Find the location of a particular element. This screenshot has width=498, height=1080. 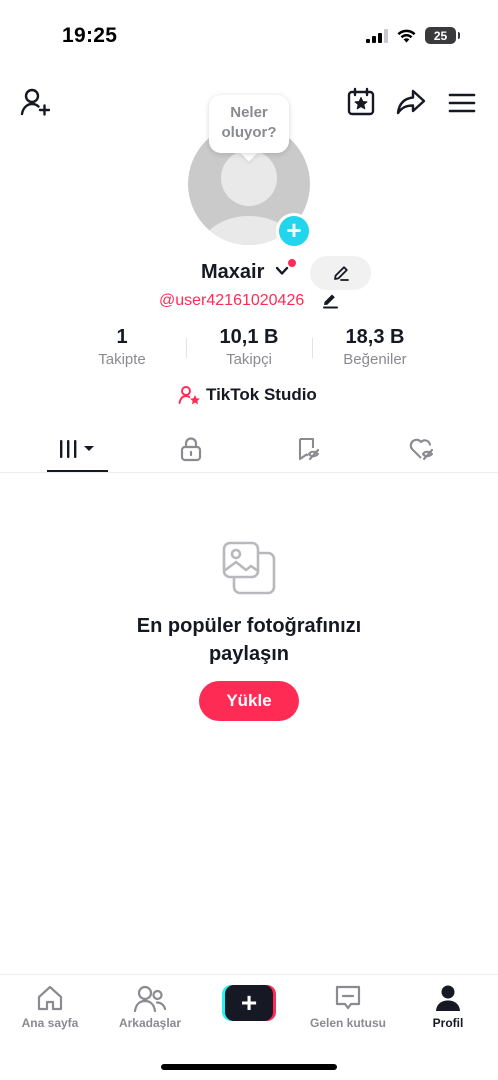

wifi-icon is located at coordinates (406, 36).